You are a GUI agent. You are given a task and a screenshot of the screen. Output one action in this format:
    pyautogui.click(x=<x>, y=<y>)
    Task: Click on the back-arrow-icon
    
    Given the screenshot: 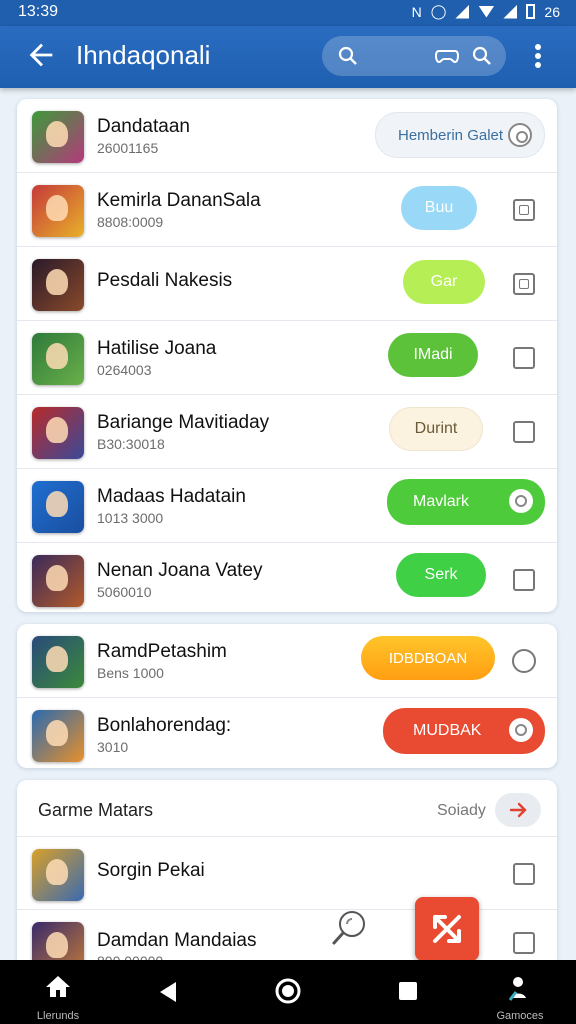 What is the action you would take?
    pyautogui.click(x=41, y=55)
    